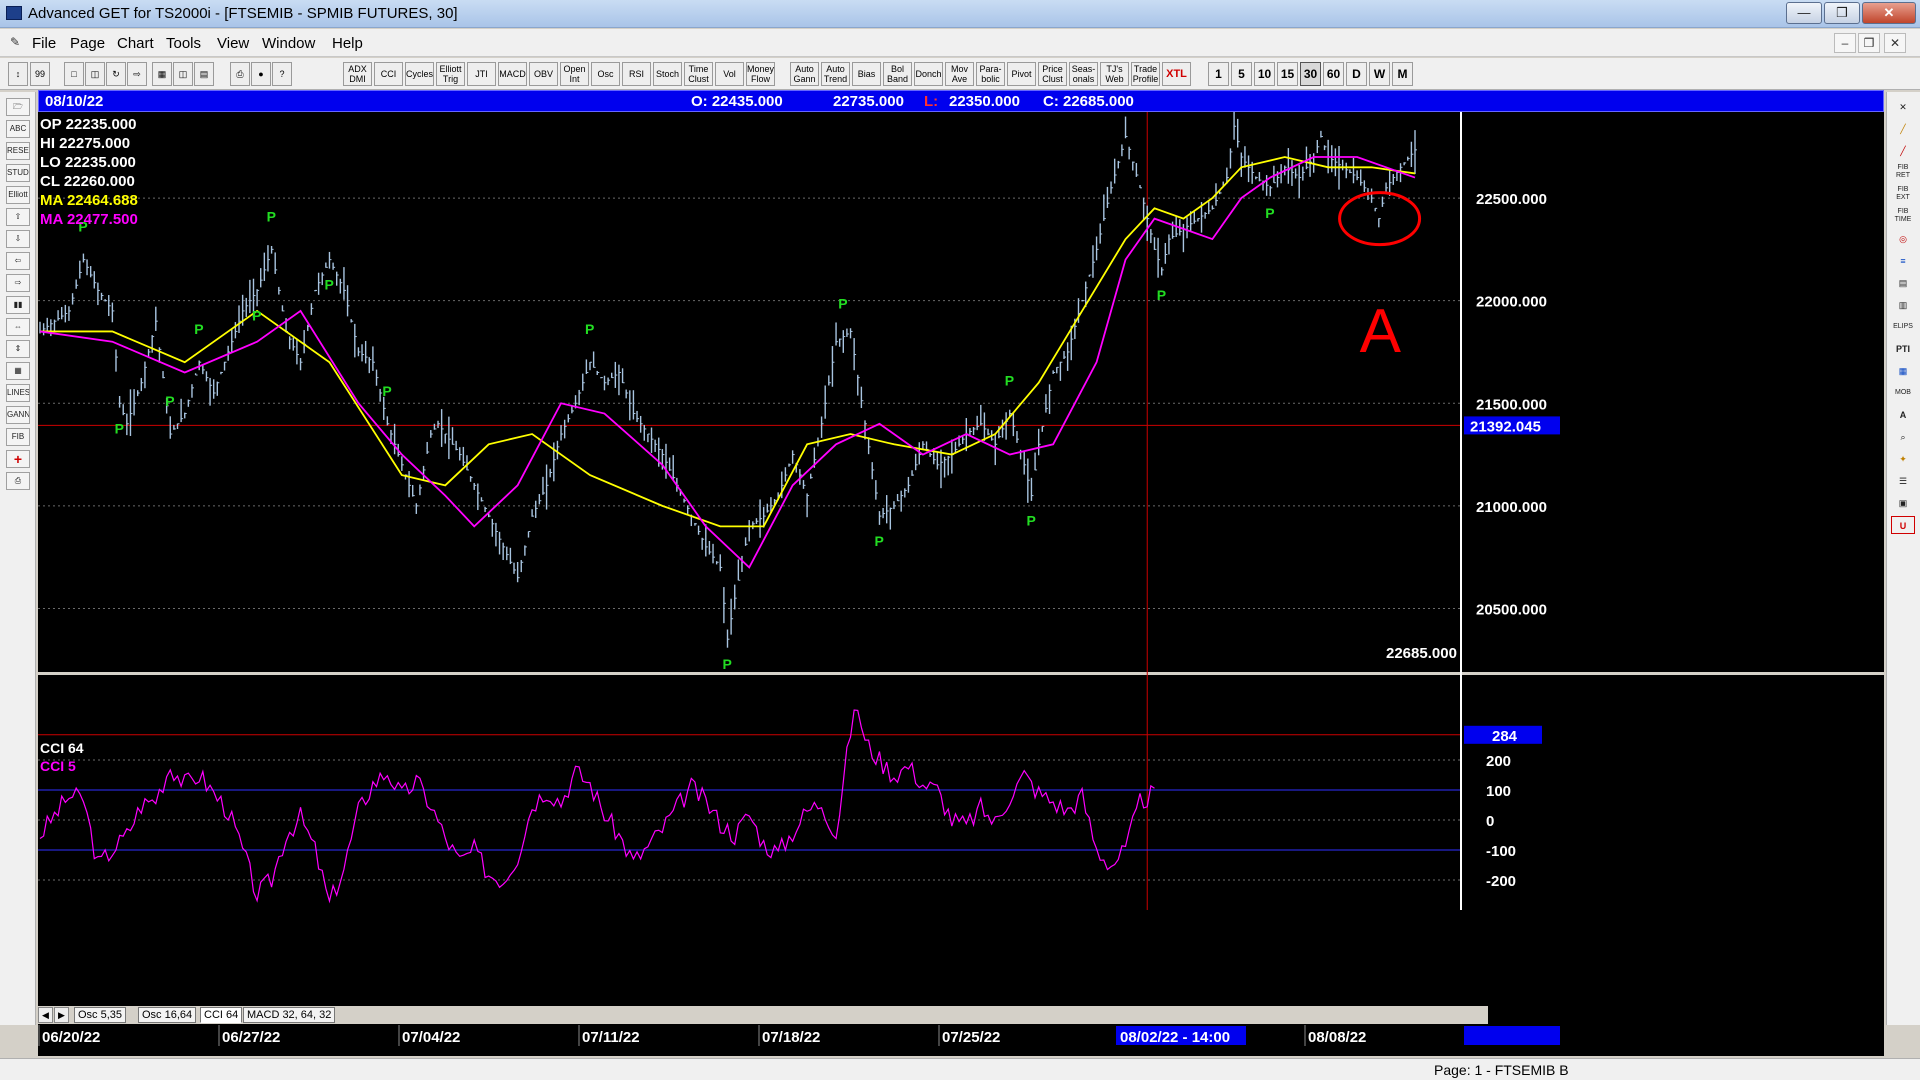 The image size is (1920, 1080). Describe the element at coordinates (990, 74) in the screenshot. I see `parabolic-button: Para-bolic` at that location.